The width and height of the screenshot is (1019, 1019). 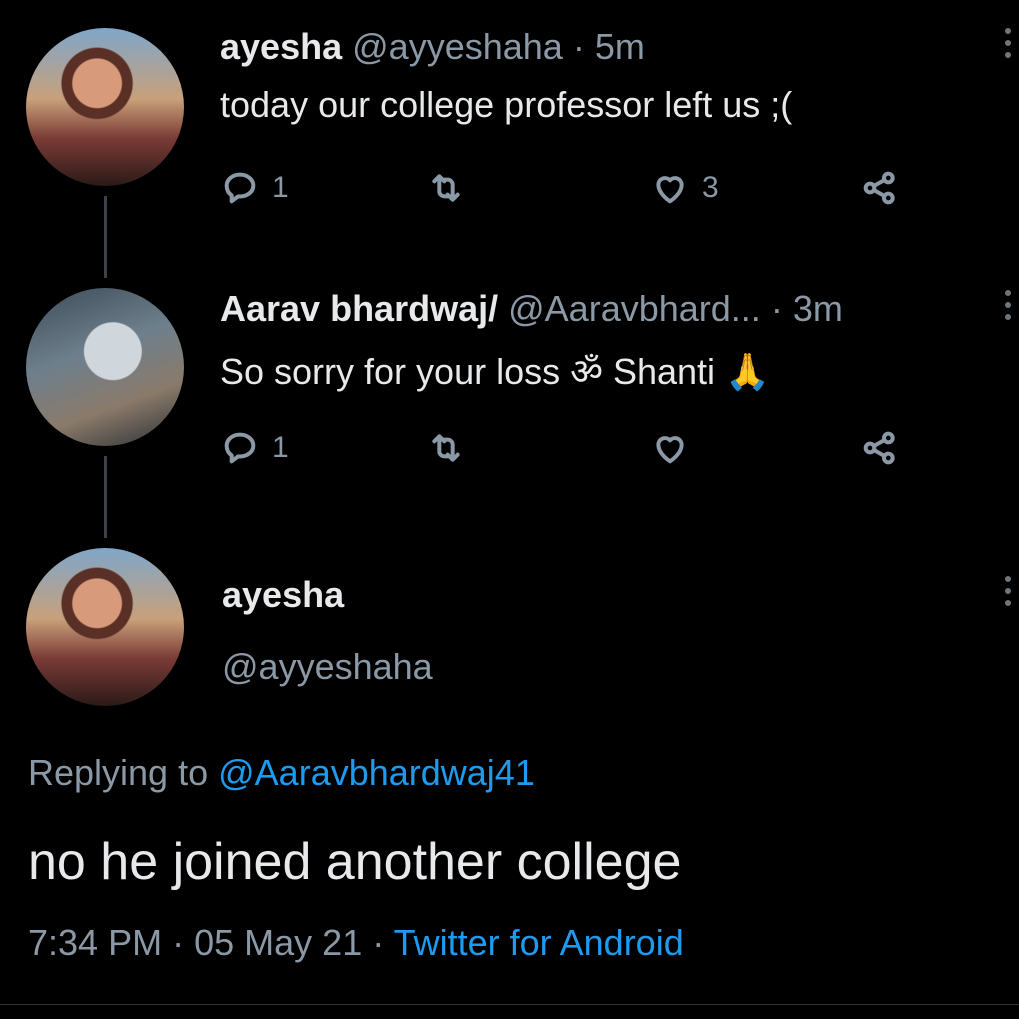 What do you see at coordinates (539, 942) in the screenshot?
I see `tweet-source-link: Twitter for Android` at bounding box center [539, 942].